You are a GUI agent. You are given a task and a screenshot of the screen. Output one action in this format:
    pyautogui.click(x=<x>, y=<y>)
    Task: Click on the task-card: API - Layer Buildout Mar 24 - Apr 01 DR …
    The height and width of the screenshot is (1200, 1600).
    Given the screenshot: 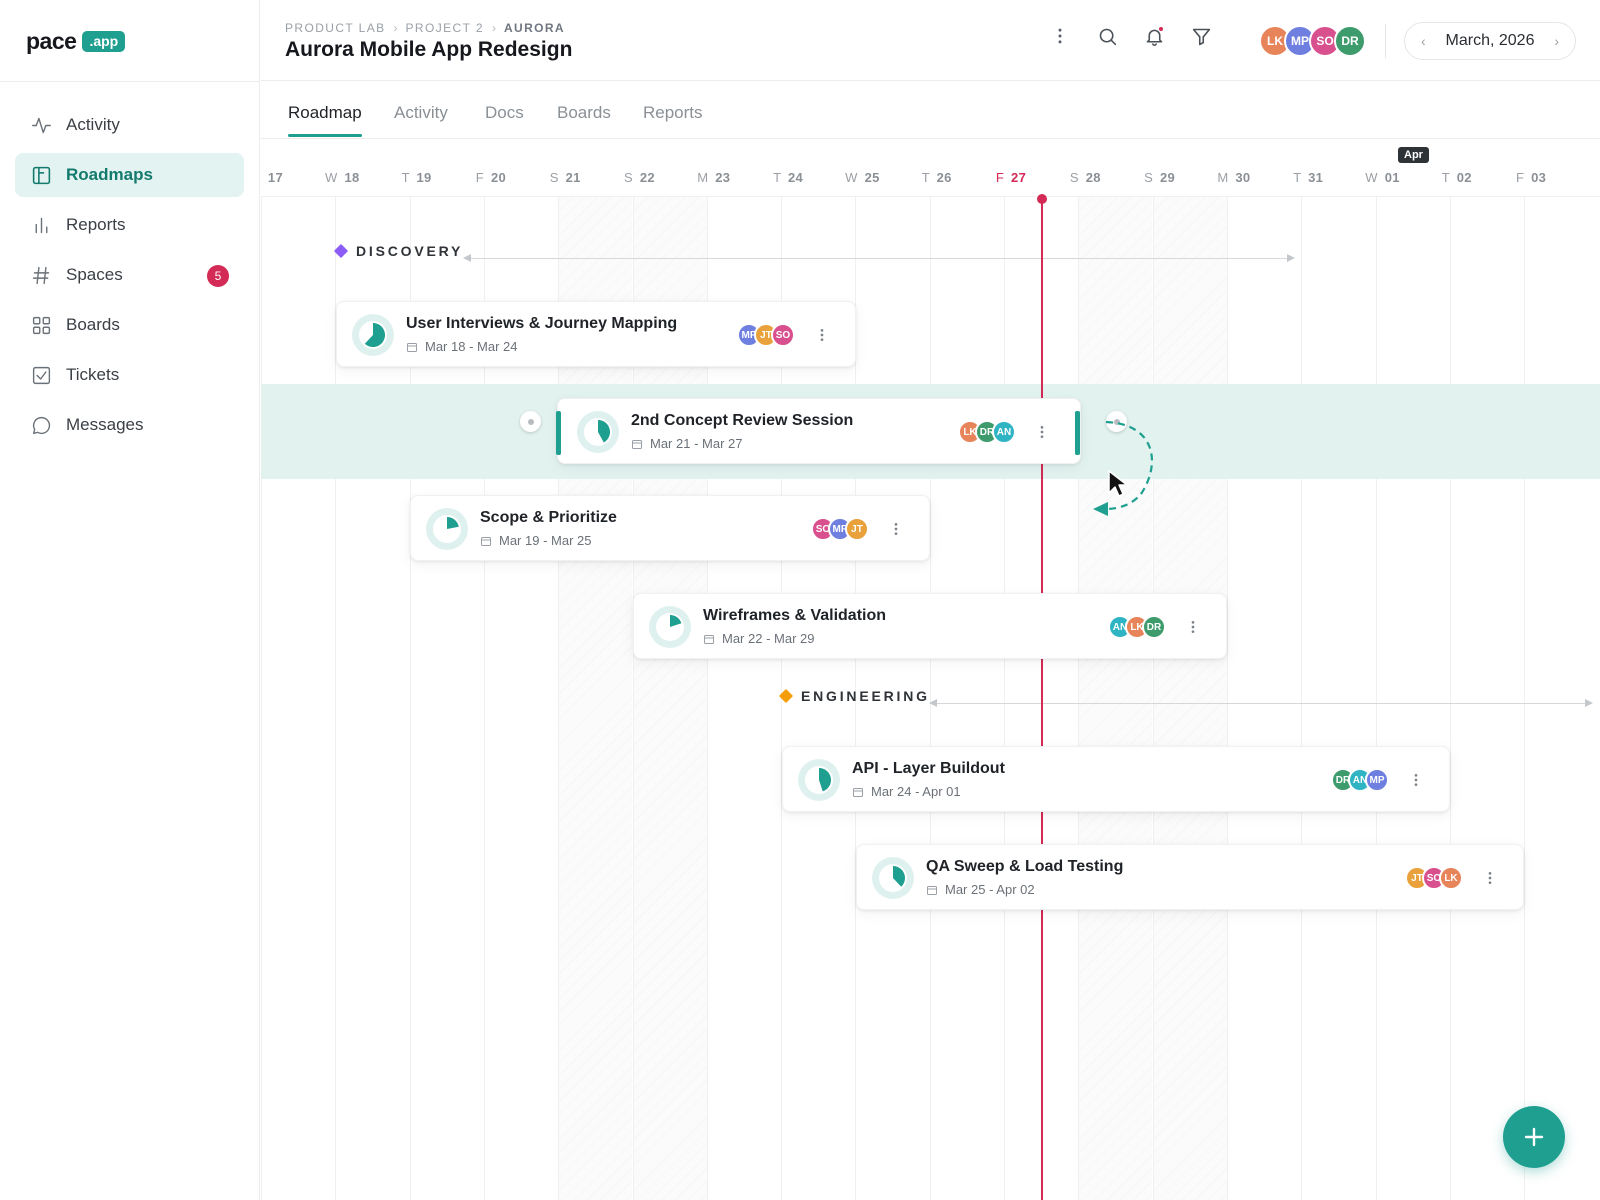 What is the action you would take?
    pyautogui.click(x=1116, y=779)
    